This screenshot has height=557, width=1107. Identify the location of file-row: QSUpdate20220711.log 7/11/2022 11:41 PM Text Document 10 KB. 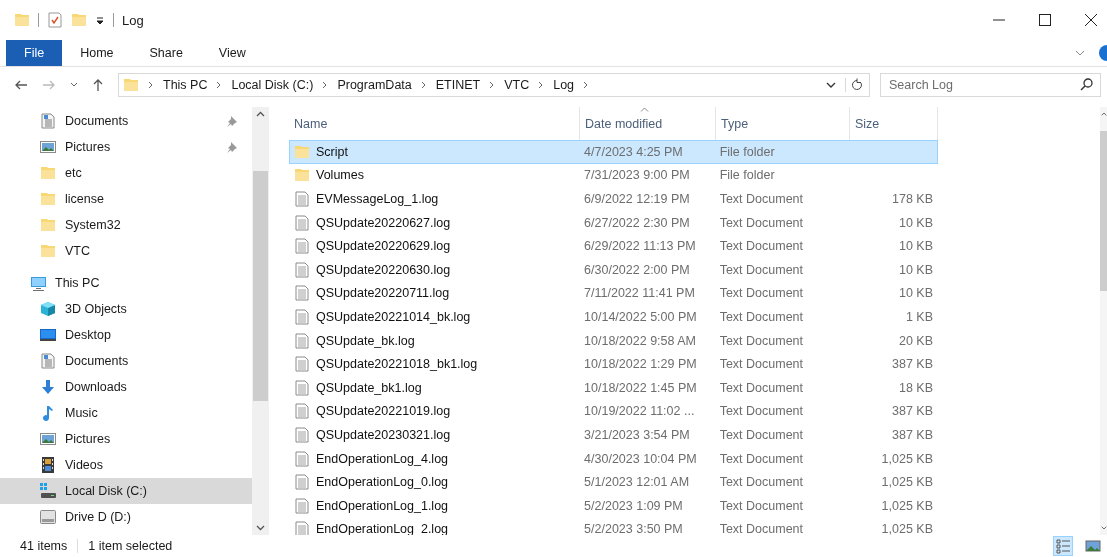
(613, 293).